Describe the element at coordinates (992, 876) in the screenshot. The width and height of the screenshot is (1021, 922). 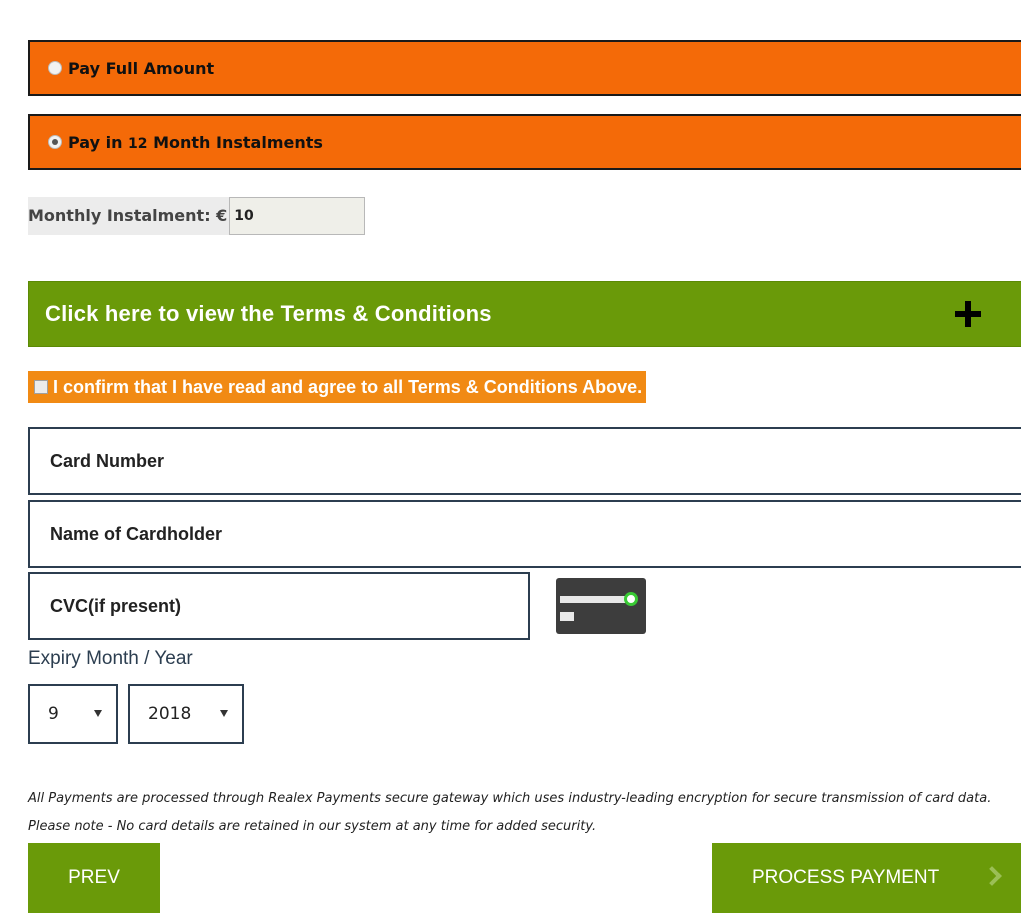
I see `chevron-right-icon` at that location.